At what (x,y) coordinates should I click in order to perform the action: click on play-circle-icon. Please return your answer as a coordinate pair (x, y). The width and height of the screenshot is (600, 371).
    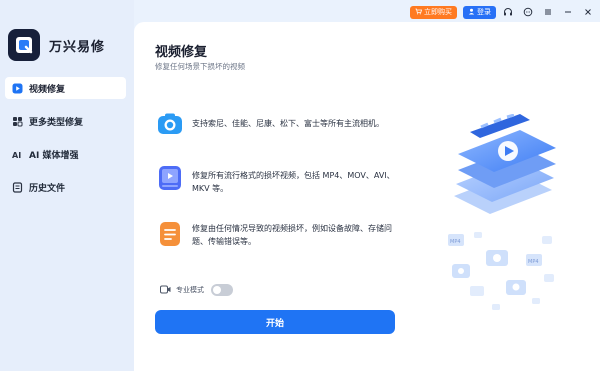
    Looking at the image, I should click on (17, 88).